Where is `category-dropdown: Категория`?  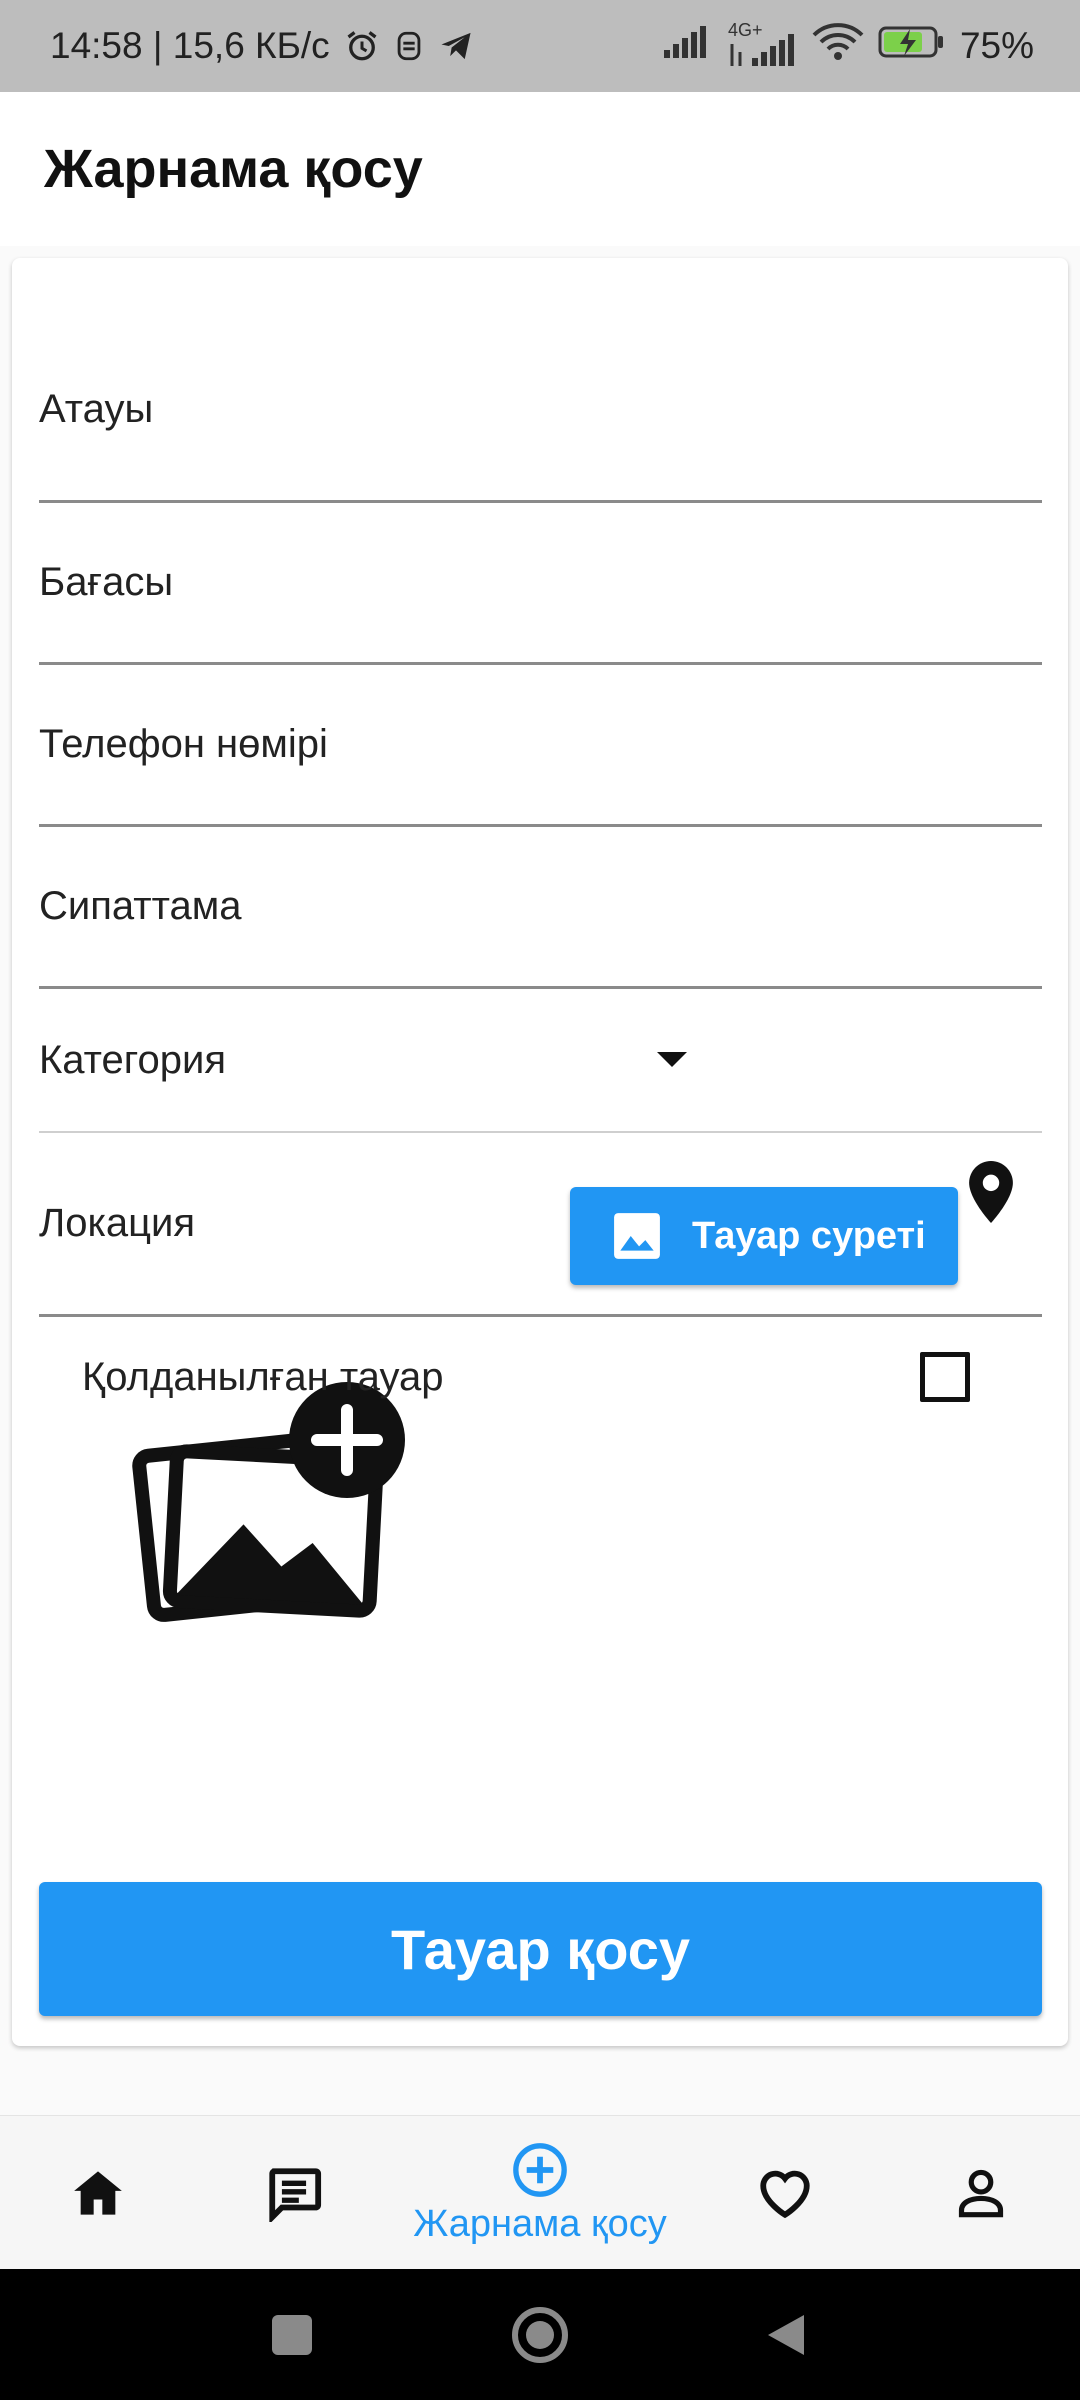 category-dropdown: Категория is located at coordinates (540, 1061).